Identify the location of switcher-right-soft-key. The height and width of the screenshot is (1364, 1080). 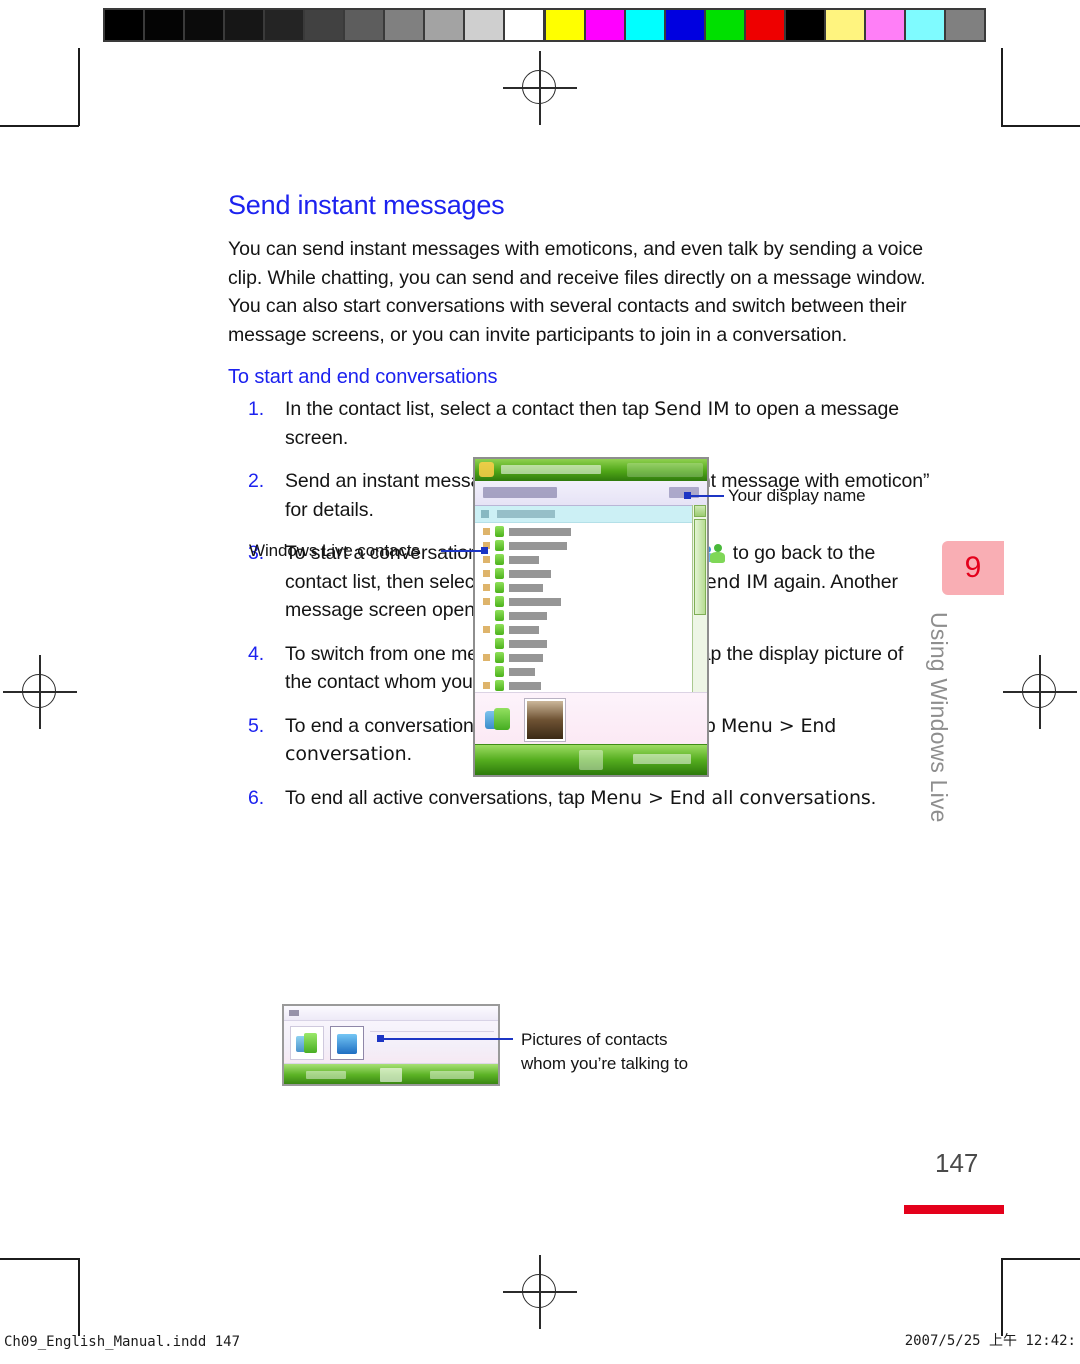
(452, 1075).